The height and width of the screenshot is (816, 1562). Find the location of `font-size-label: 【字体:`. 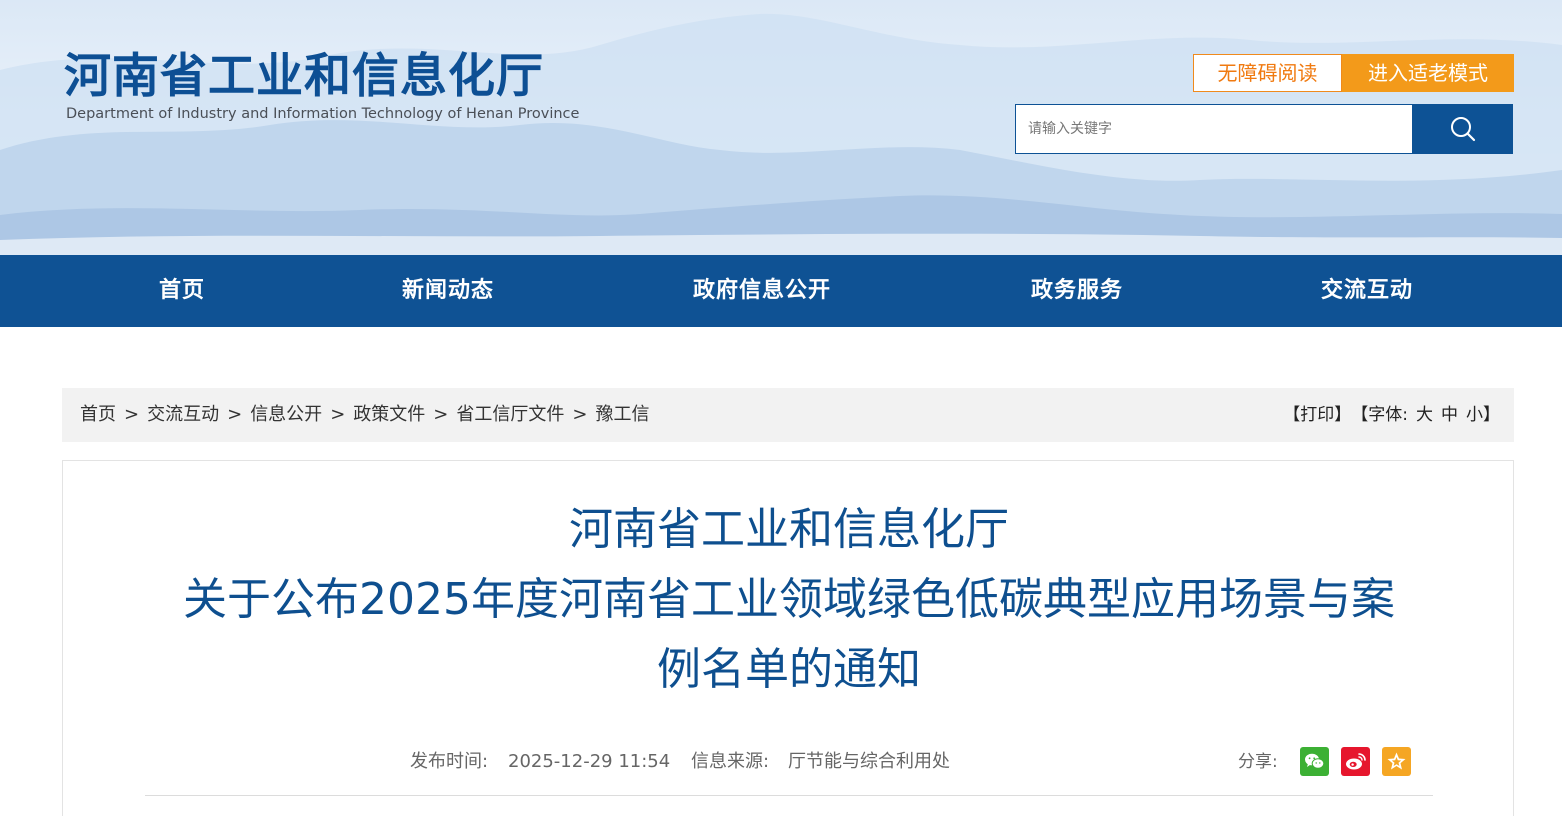

font-size-label: 【字体: is located at coordinates (1379, 415).